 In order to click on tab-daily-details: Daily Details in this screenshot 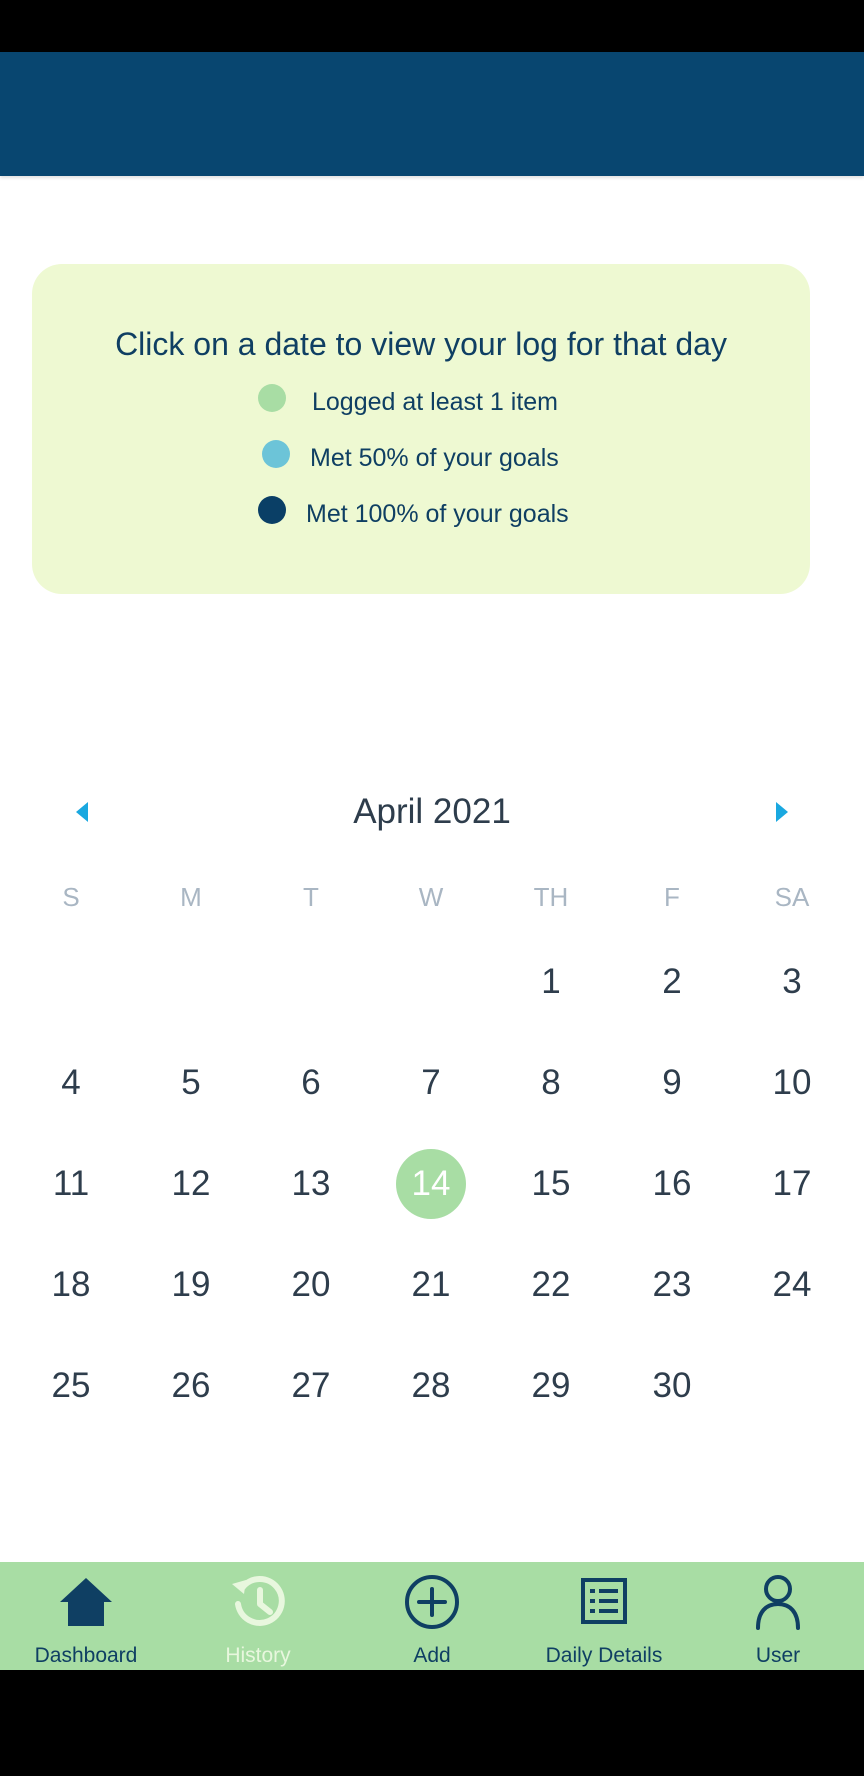, I will do `click(604, 1616)`.